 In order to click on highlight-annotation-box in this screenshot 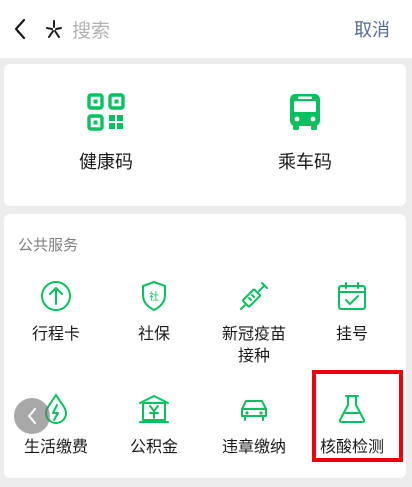, I will do `click(357, 416)`.